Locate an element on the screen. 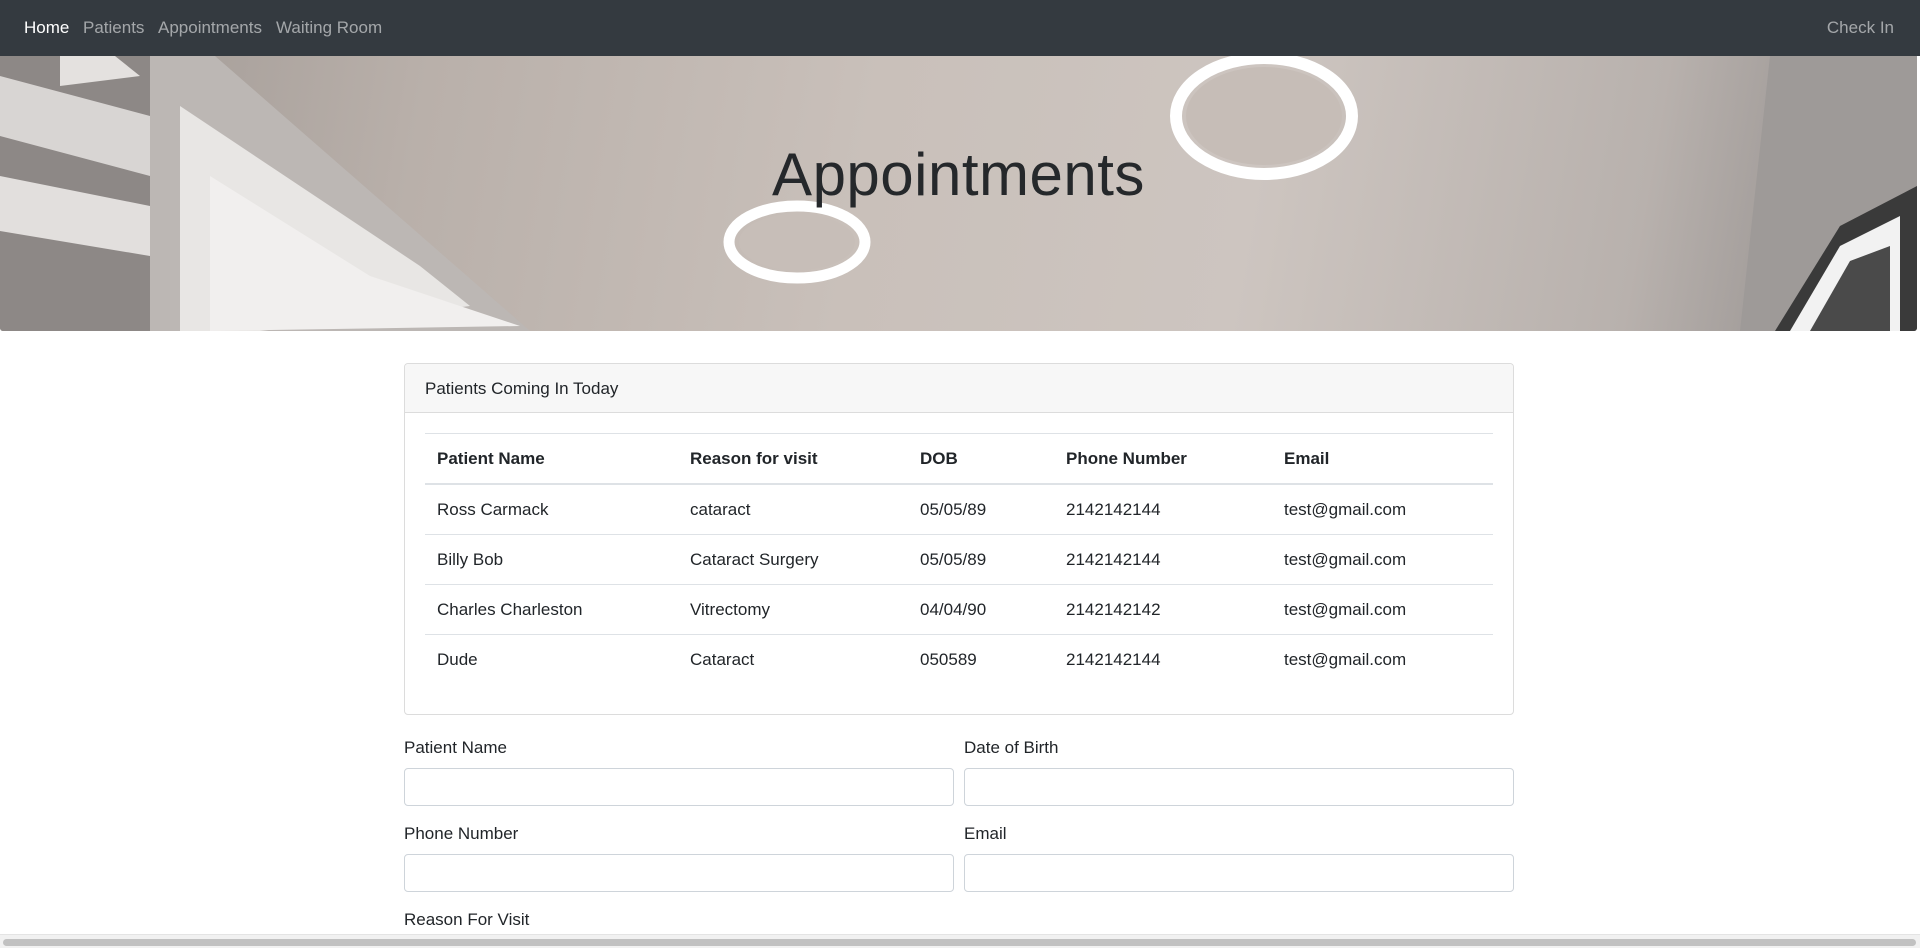  cell-reason: Cataract Surgery is located at coordinates (793, 559).